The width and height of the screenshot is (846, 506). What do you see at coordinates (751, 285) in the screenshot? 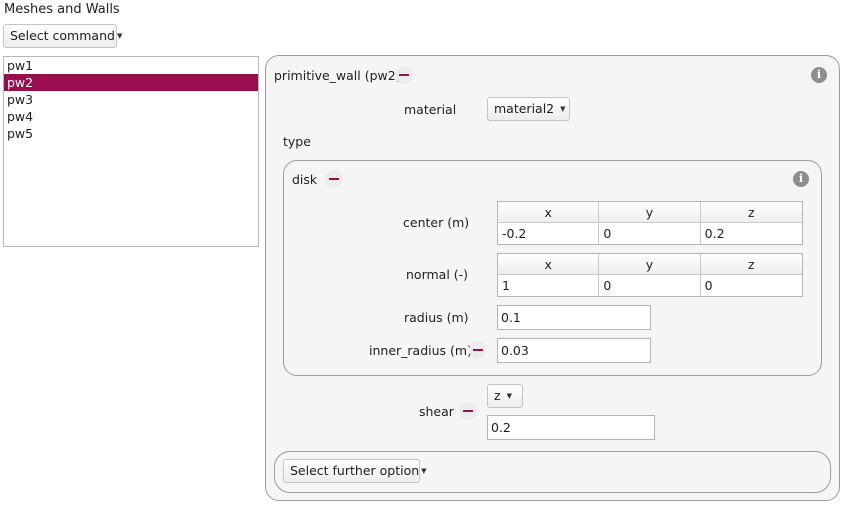
I see `normal-z-field: 0` at bounding box center [751, 285].